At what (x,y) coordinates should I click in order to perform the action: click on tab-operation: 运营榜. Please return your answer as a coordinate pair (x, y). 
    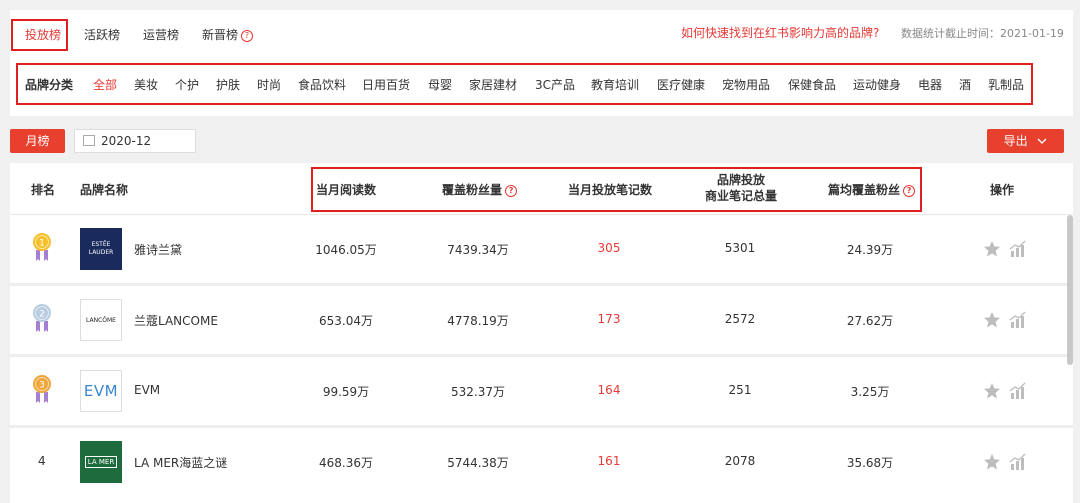
    Looking at the image, I should click on (161, 34).